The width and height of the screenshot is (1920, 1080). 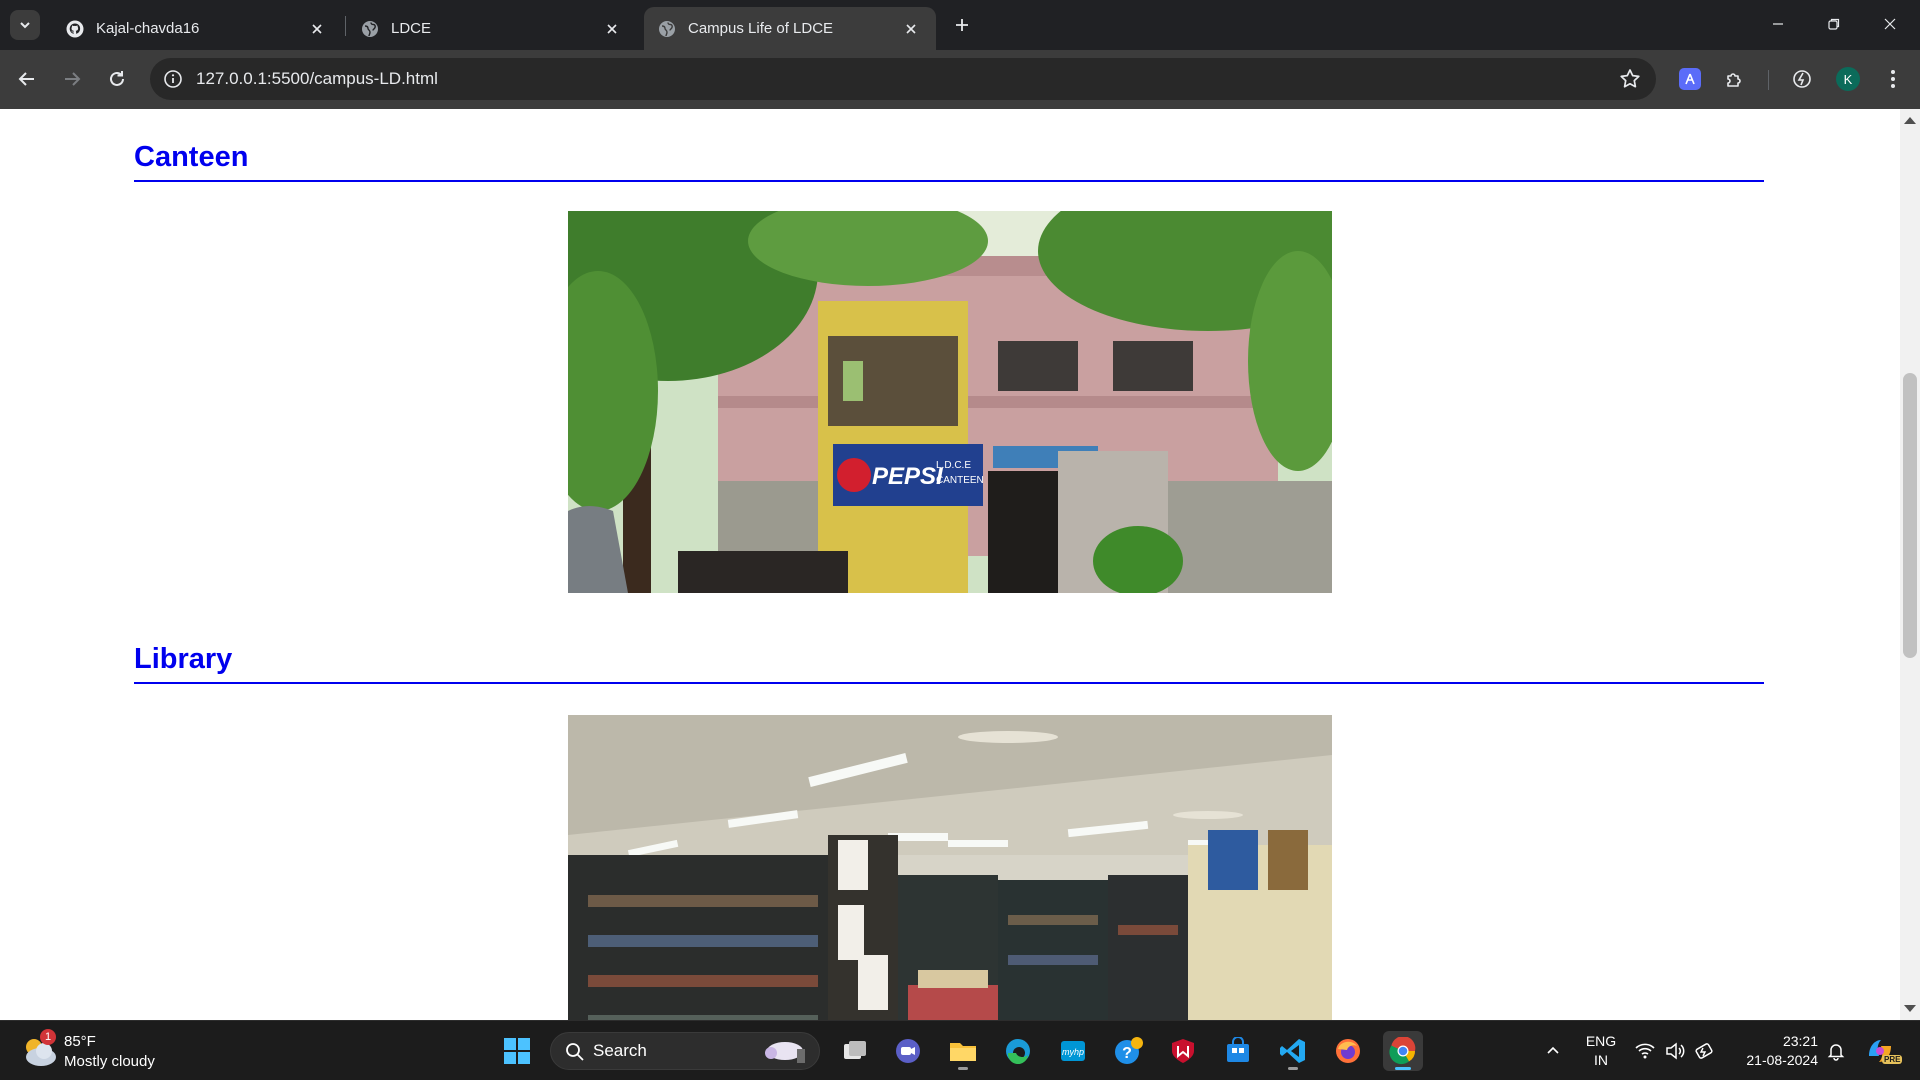 I want to click on hp-app-icon: myhp, so click(x=1073, y=1051).